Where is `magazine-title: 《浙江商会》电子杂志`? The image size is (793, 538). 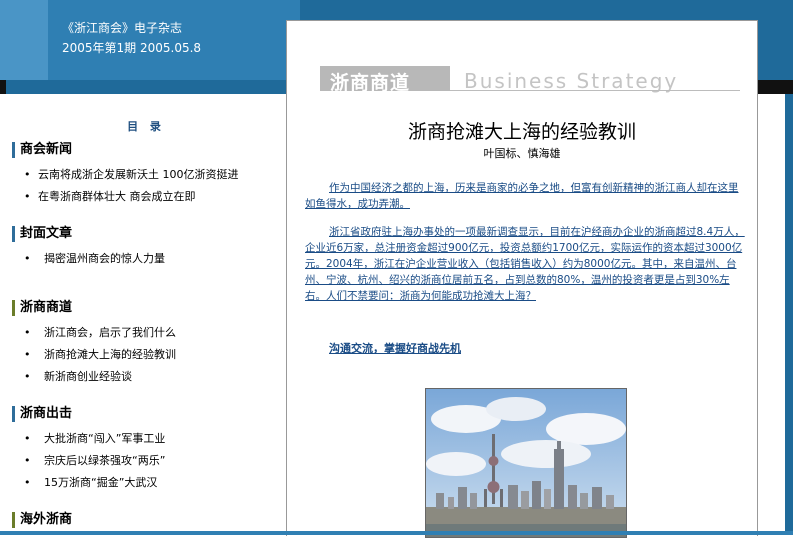
magazine-title: 《浙江商会》电子杂志 is located at coordinates (122, 28).